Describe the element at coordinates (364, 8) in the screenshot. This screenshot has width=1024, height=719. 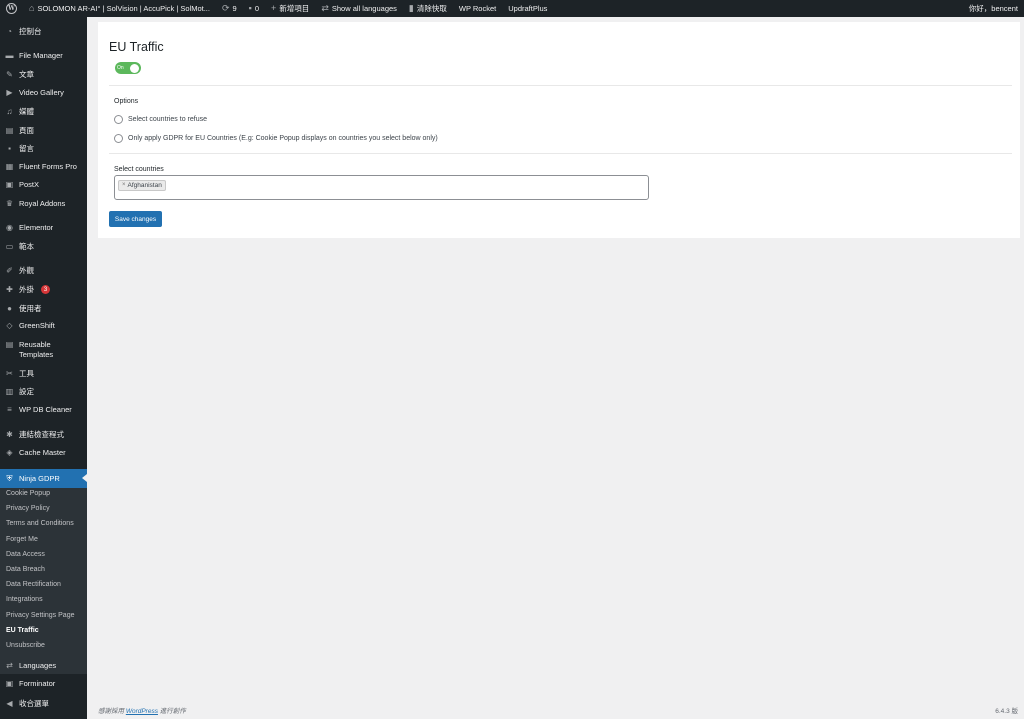
I see `languages-label: Show all languages` at that location.